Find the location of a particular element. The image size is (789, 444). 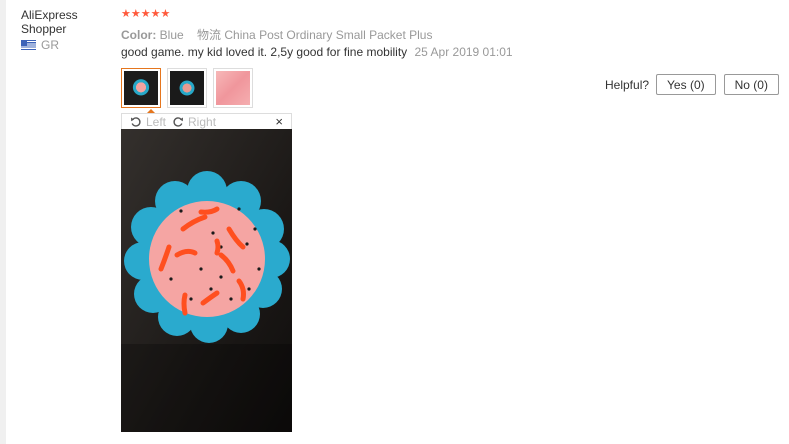

reviewer-info: AliExpress Shopper GR is located at coordinates (66, 30).